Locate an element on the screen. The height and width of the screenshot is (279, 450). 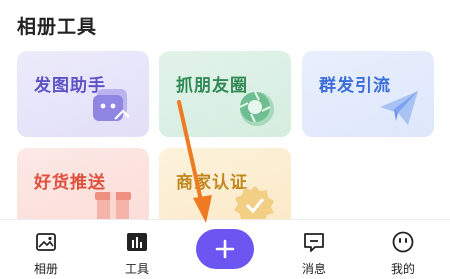
card-image-helper: 发图助手 is located at coordinates (83, 94).